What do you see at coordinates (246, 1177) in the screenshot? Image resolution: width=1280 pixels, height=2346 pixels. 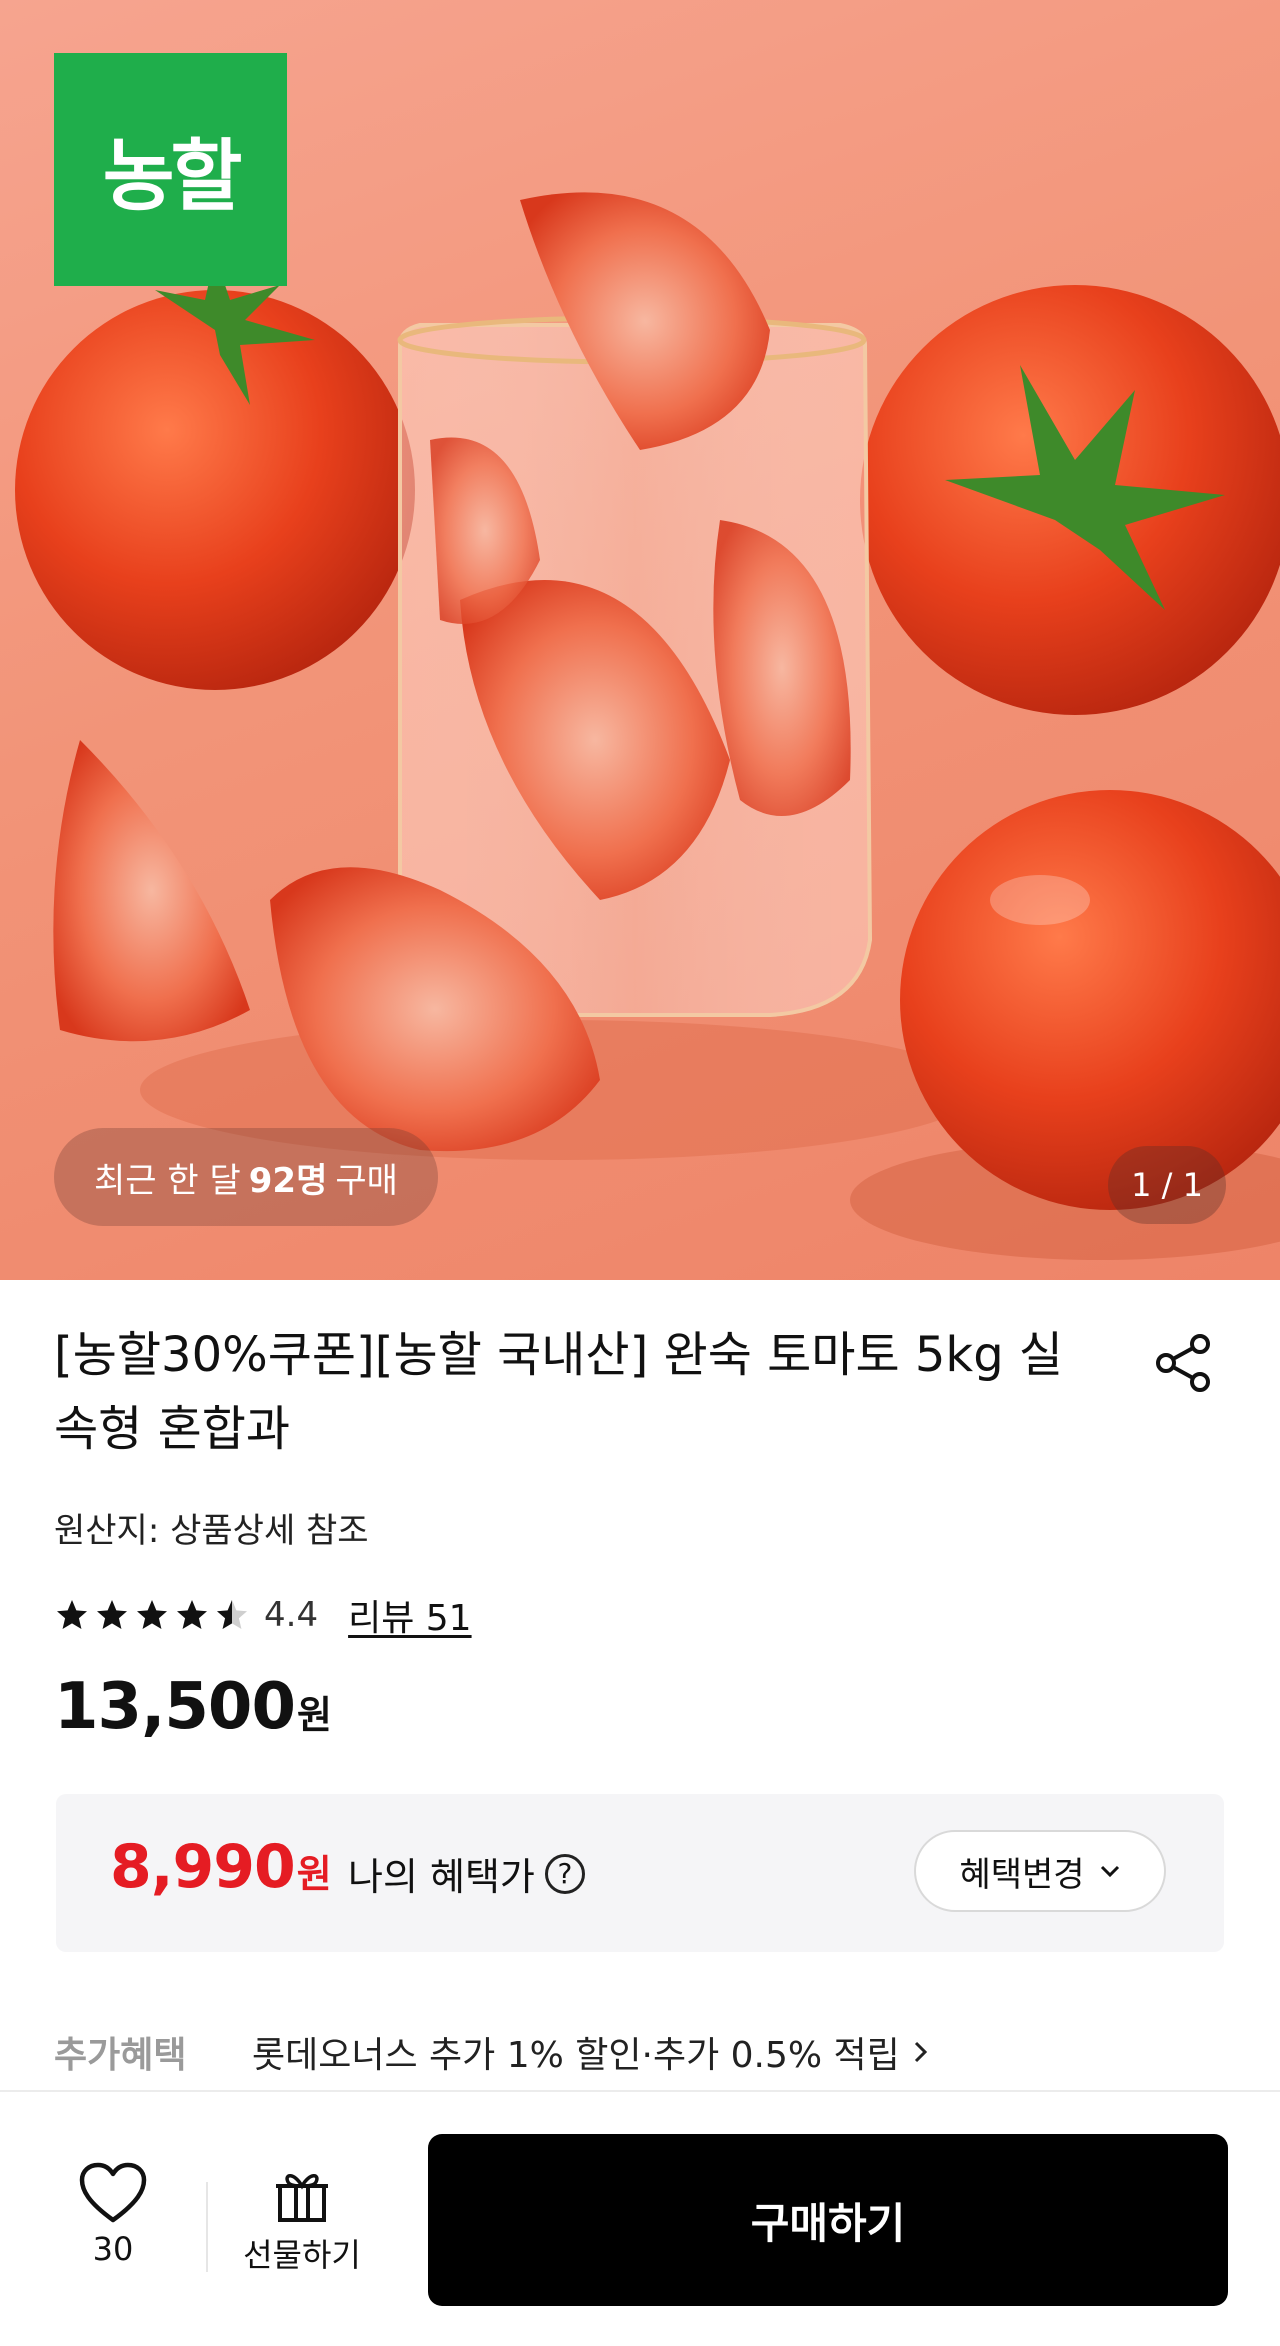 I see `recent-buyers-badge: 최근 한 달 92명 구매` at bounding box center [246, 1177].